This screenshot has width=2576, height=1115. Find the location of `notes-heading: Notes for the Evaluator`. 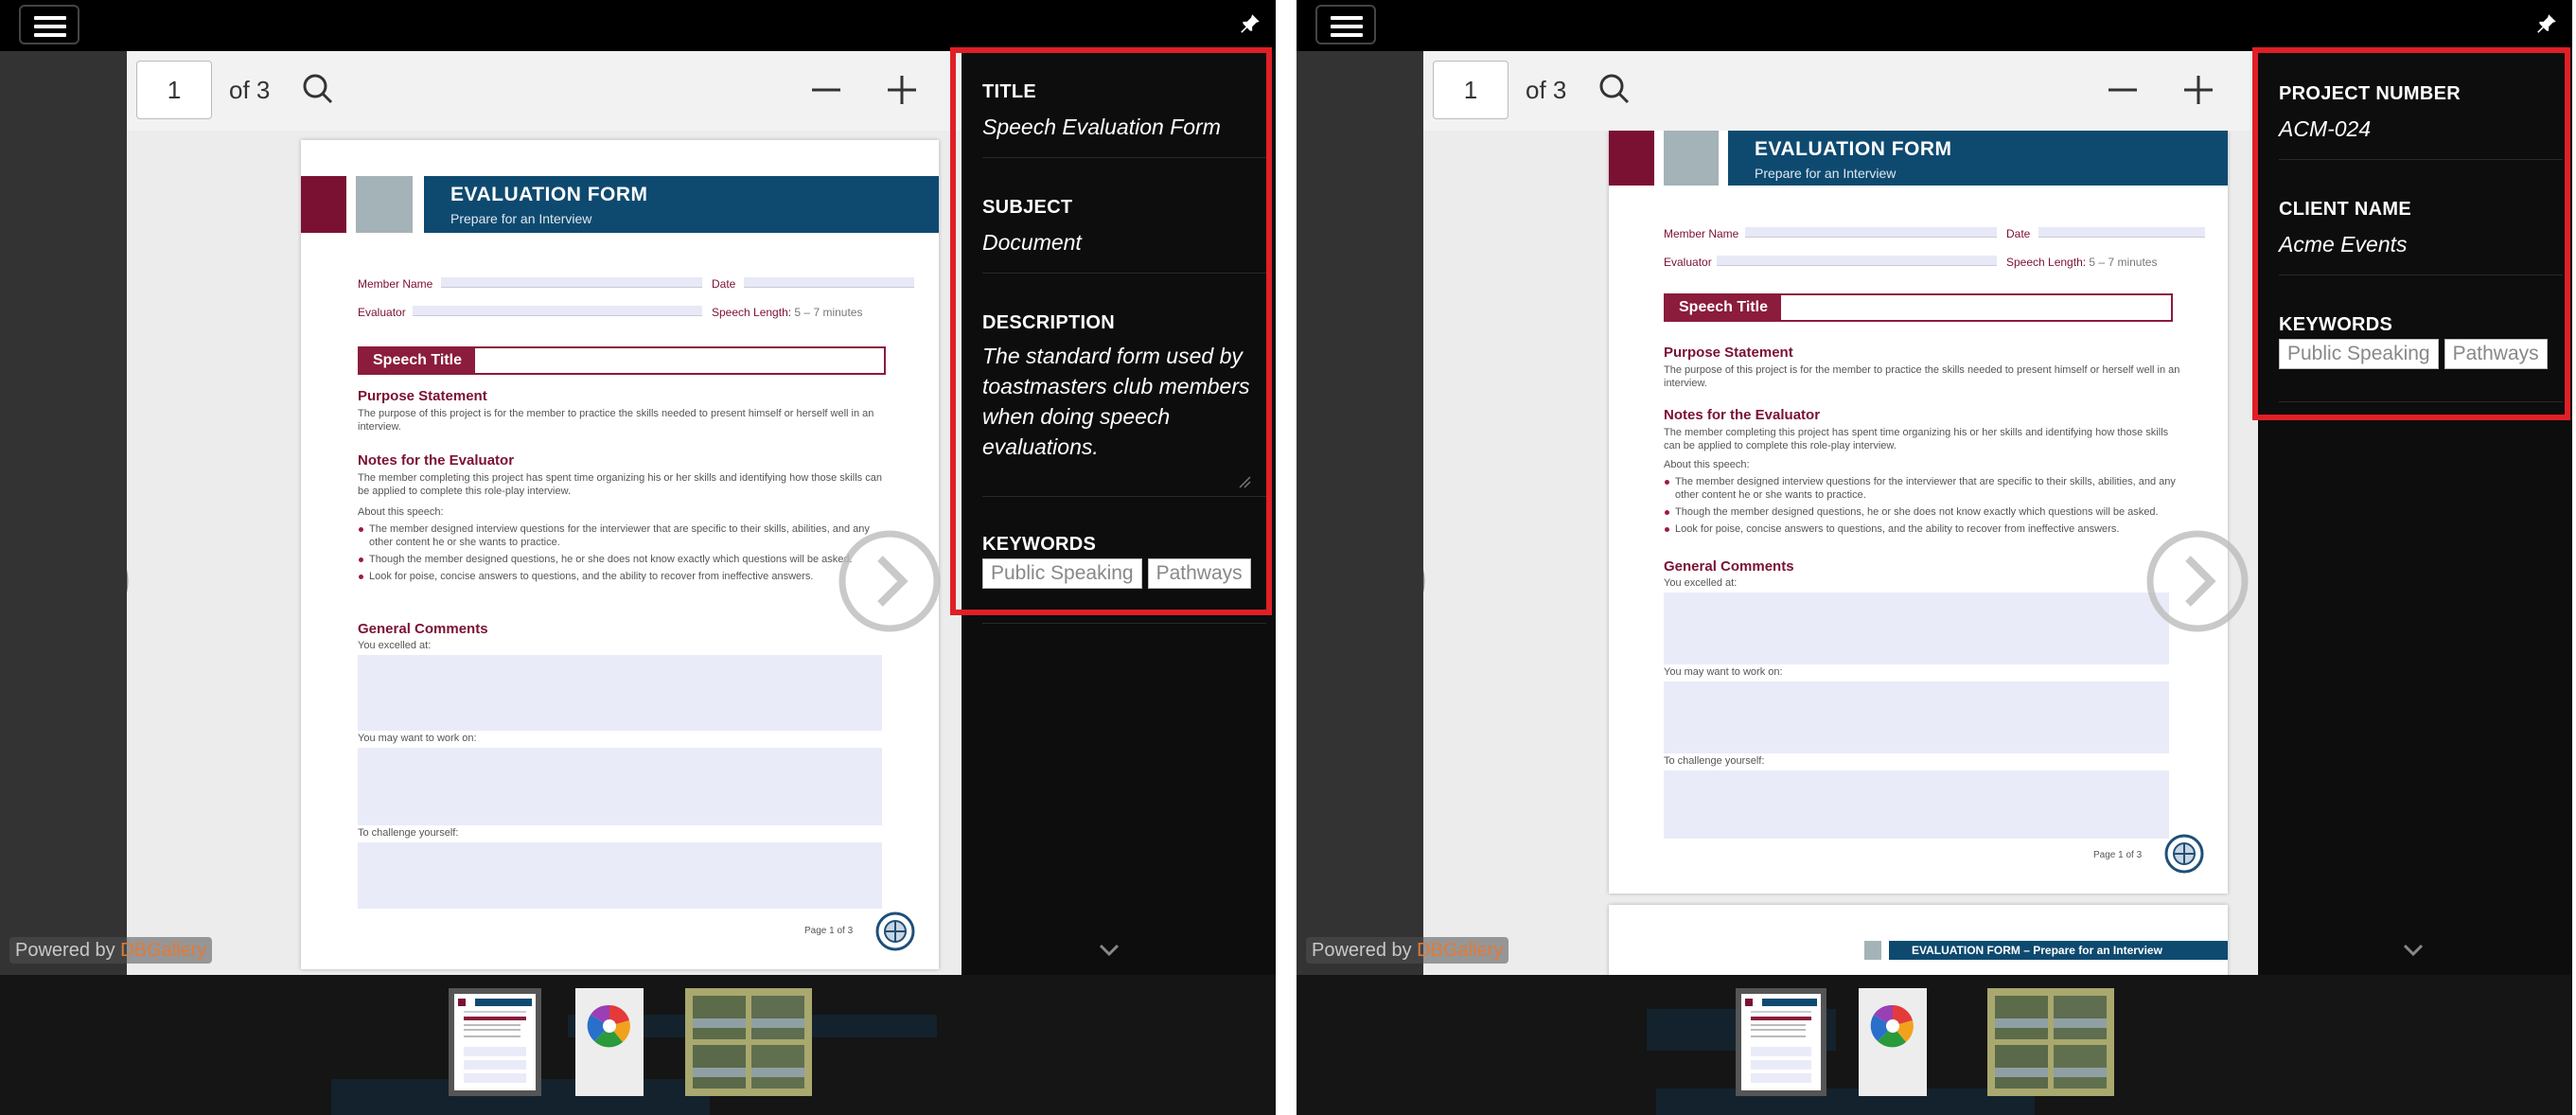

notes-heading: Notes for the Evaluator is located at coordinates (1742, 415).